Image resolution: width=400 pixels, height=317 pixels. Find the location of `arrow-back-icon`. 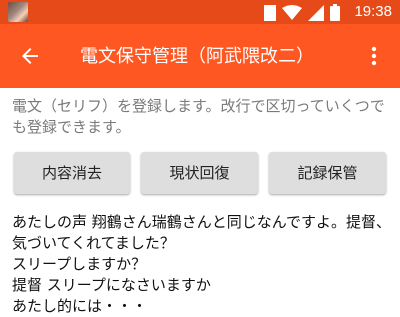

arrow-back-icon is located at coordinates (30, 56).